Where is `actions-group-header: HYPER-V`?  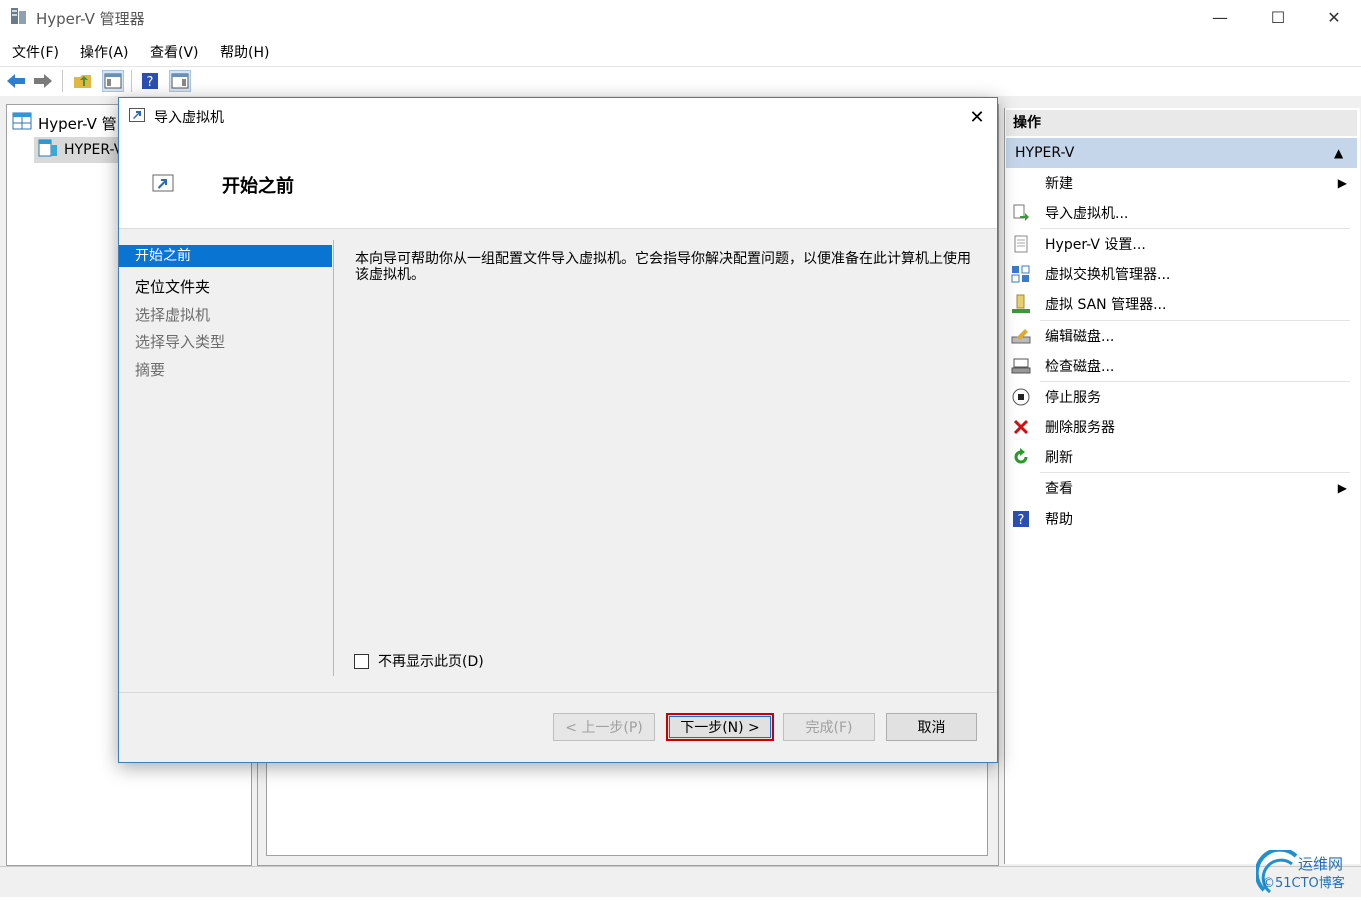
actions-group-header: HYPER-V is located at coordinates (1181, 153).